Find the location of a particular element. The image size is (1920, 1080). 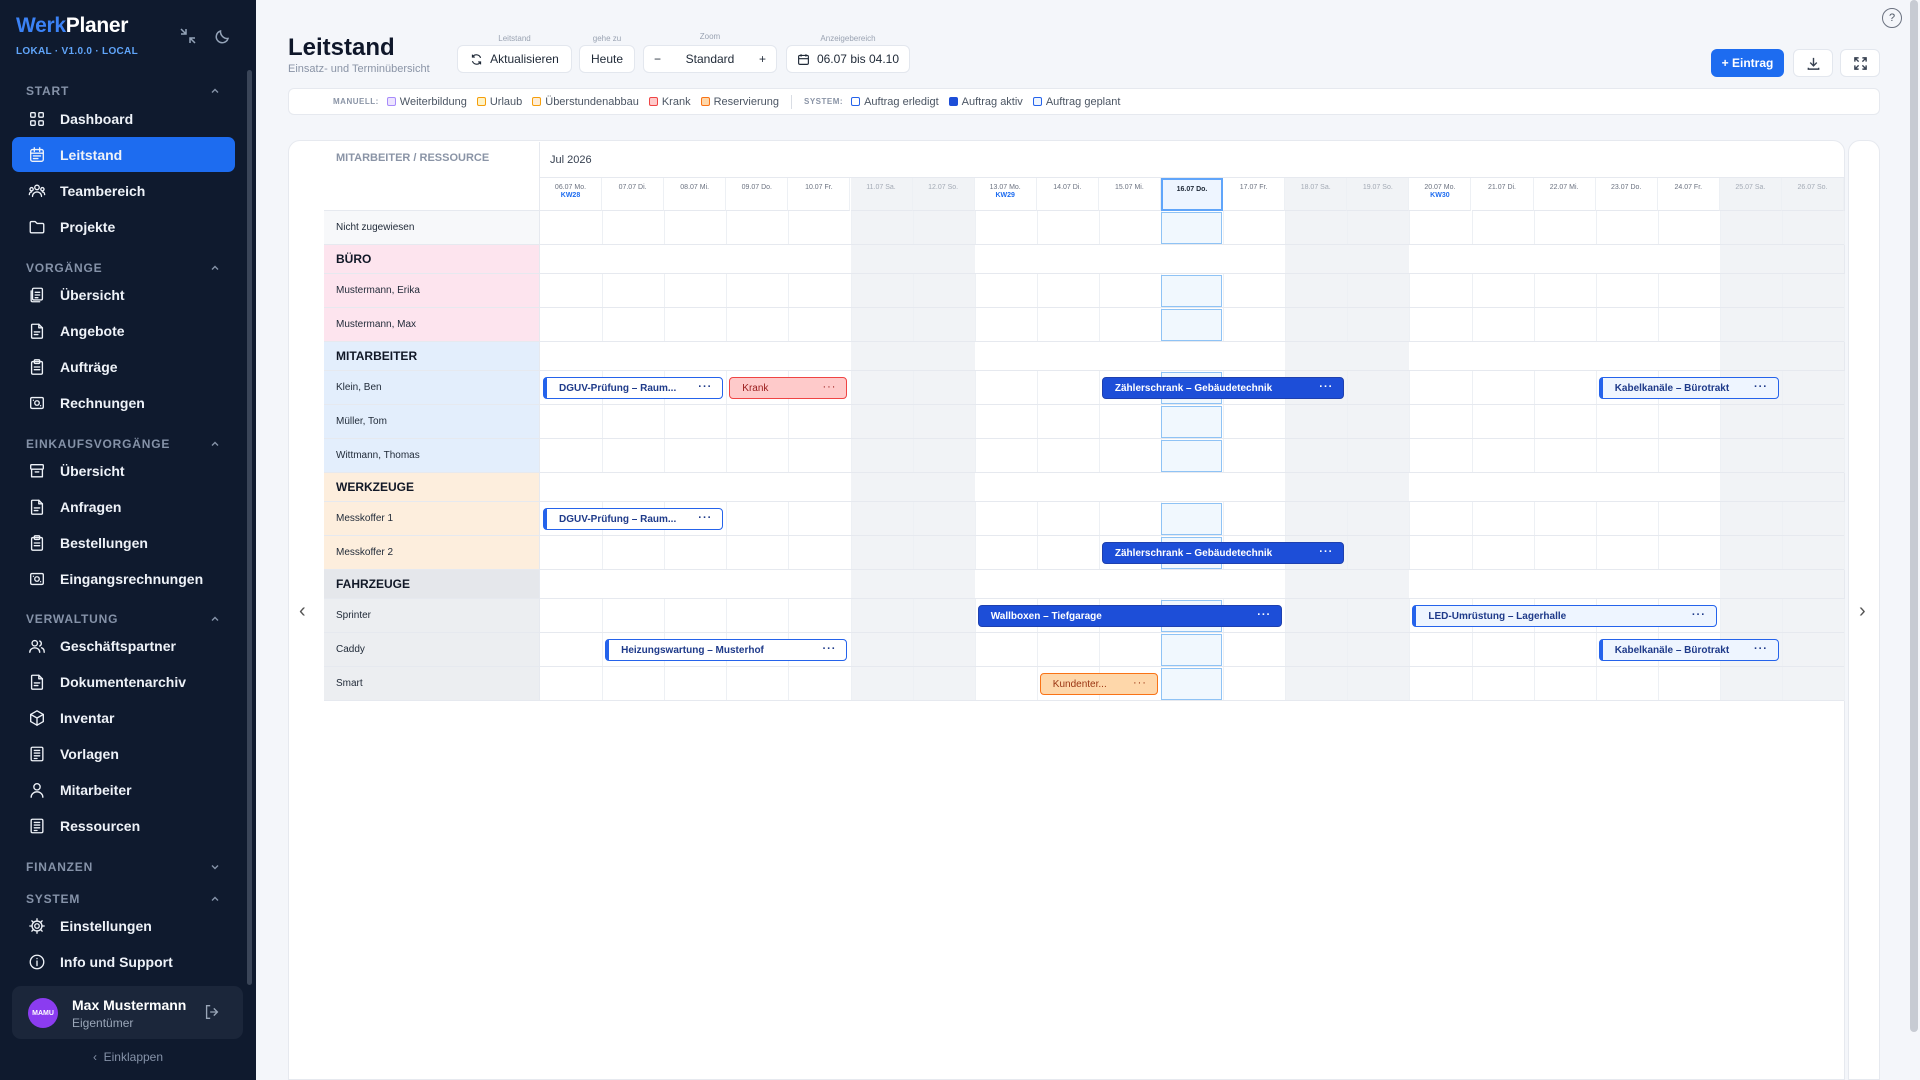

moon-icon is located at coordinates (223, 36).